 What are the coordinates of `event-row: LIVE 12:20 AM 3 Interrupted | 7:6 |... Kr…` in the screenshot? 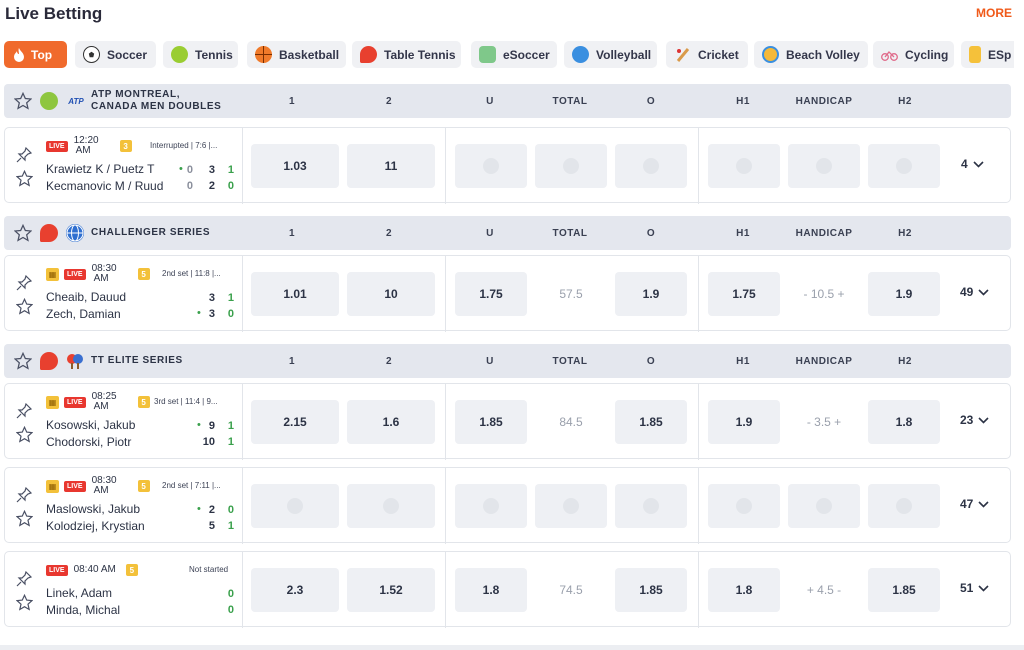 It's located at (507, 165).